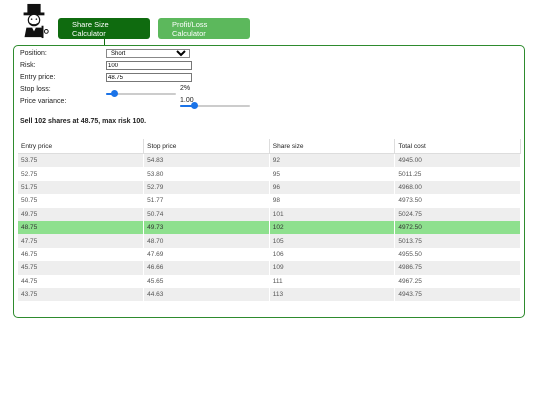 The image size is (540, 405). What do you see at coordinates (332, 241) in the screenshot?
I see `table-cell: 105` at bounding box center [332, 241].